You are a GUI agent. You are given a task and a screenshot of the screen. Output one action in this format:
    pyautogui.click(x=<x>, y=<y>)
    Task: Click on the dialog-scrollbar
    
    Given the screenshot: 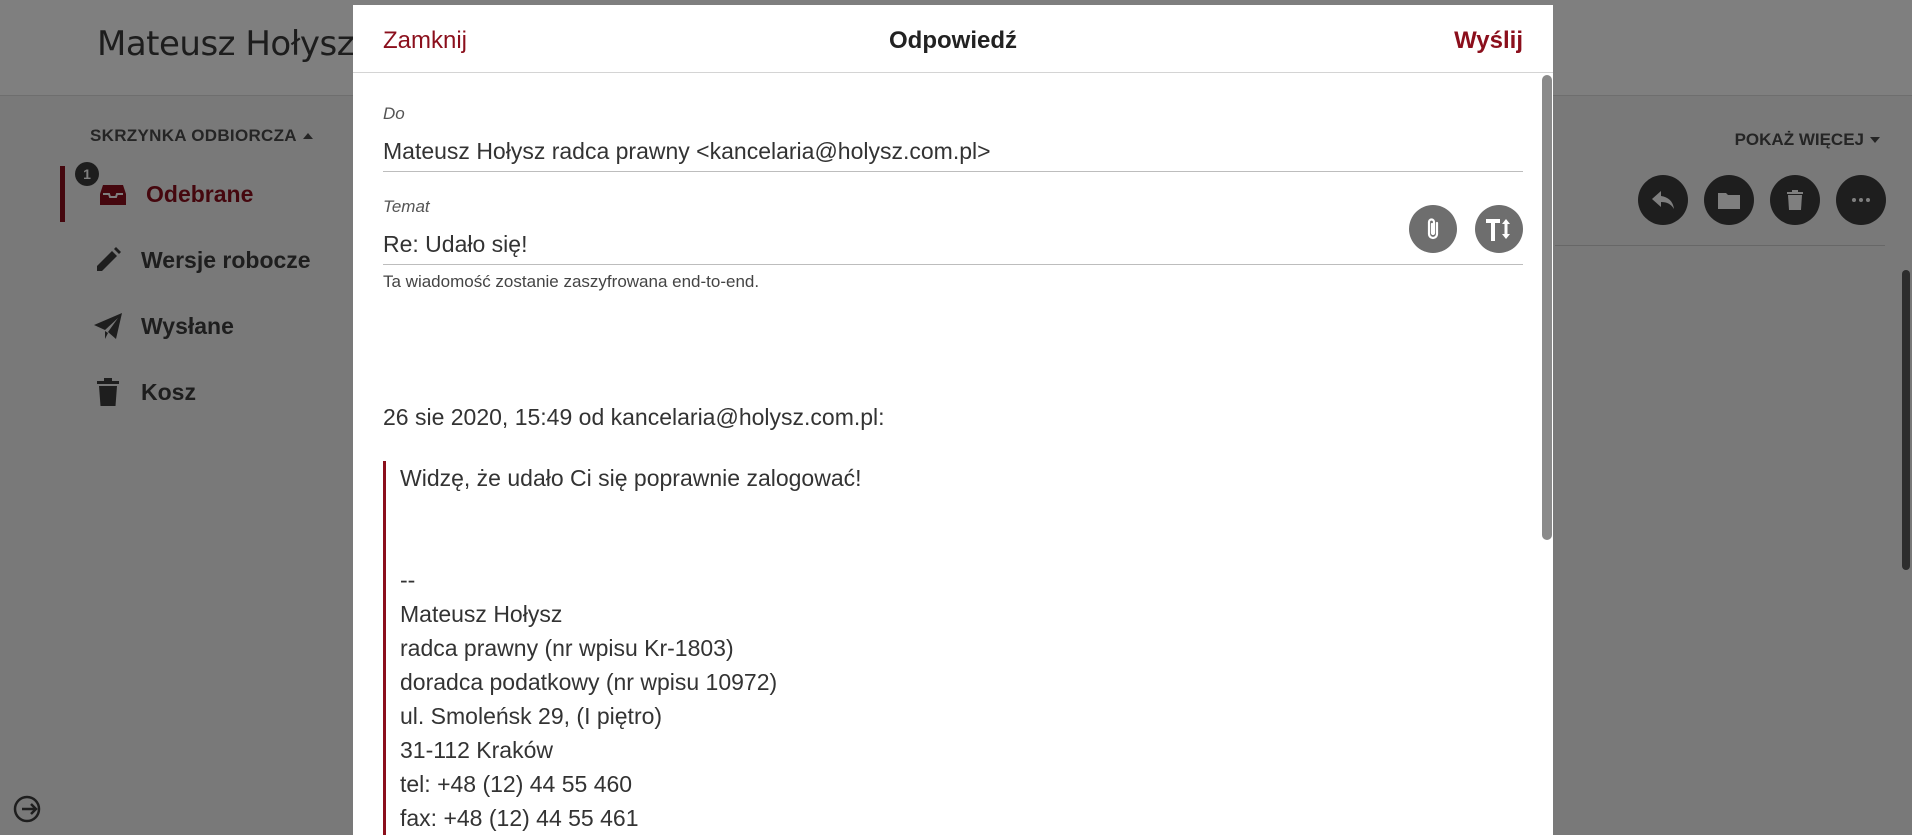 What is the action you would take?
    pyautogui.click(x=1547, y=307)
    